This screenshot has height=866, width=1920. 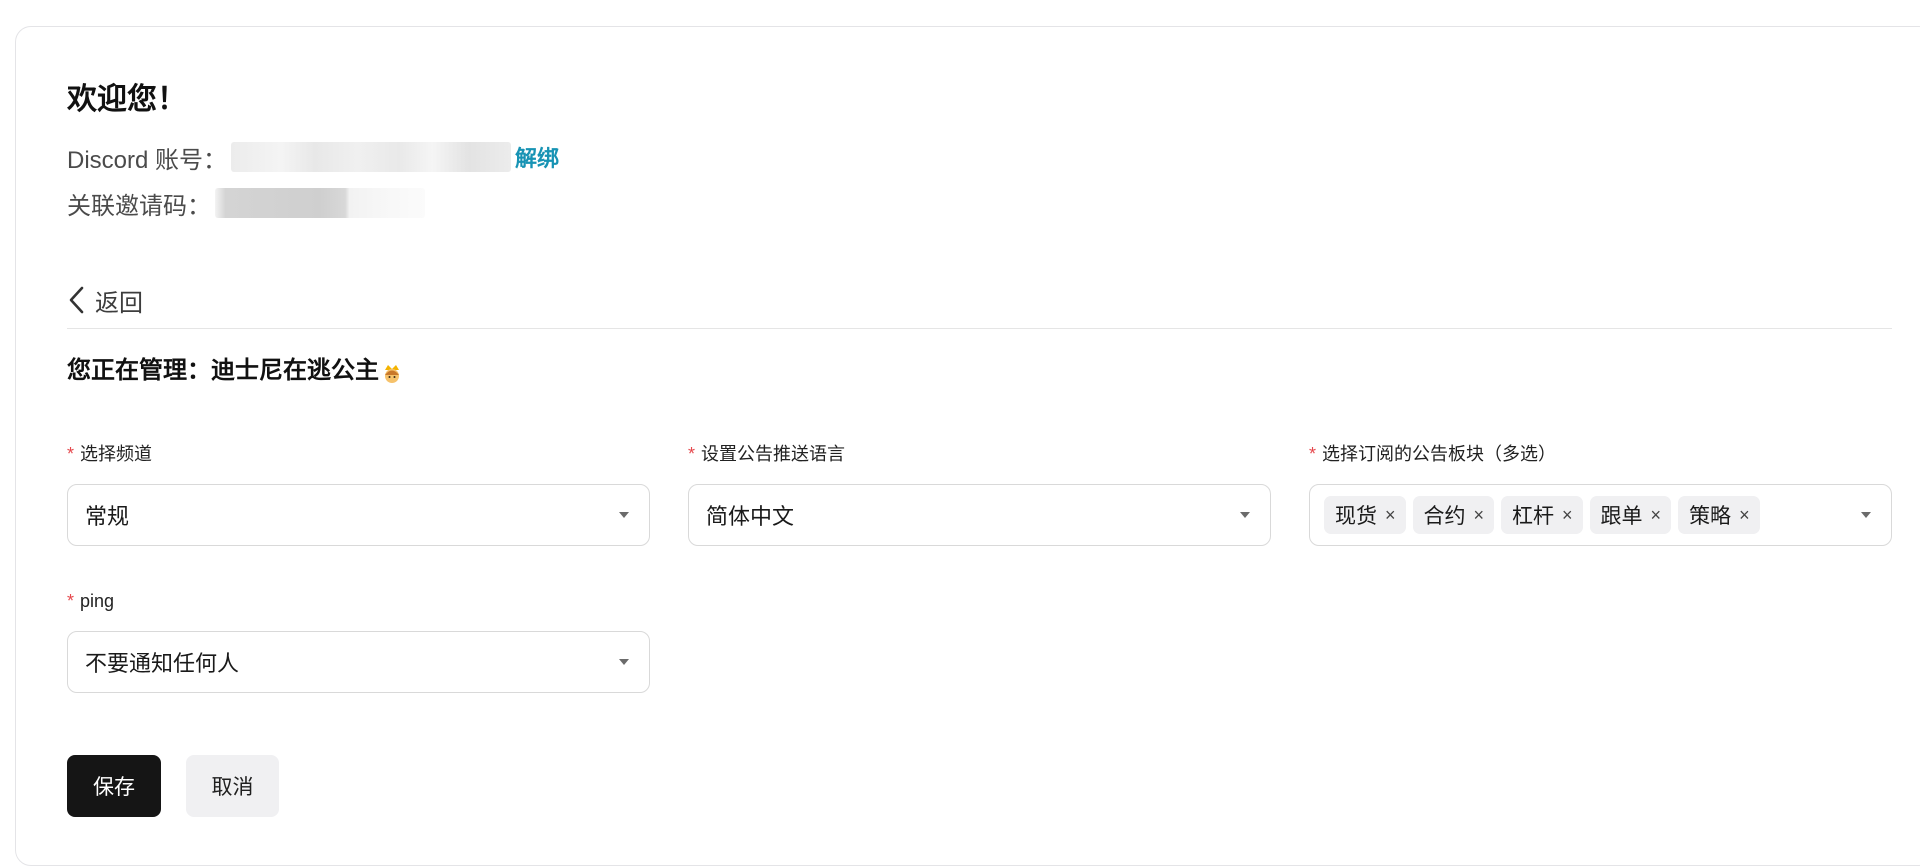 I want to click on back-button: 返回, so click(x=105, y=300).